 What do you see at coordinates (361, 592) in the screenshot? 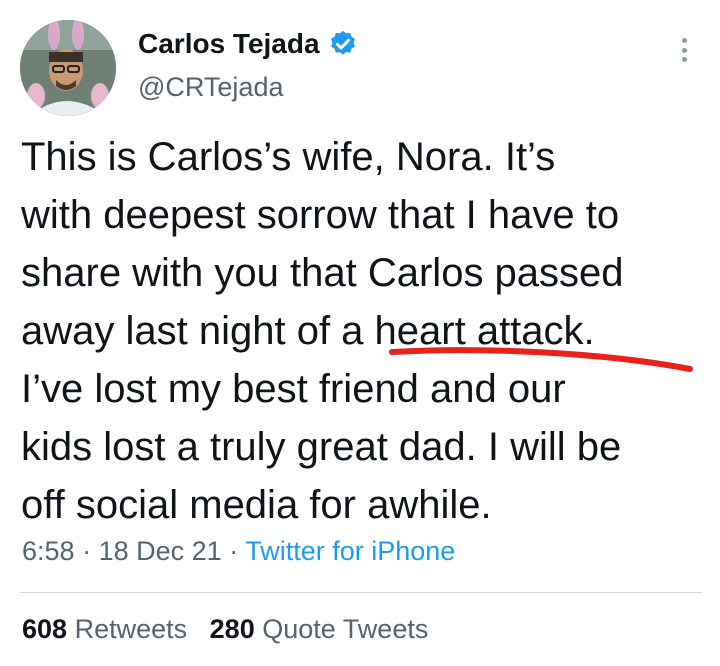
I see `divider` at bounding box center [361, 592].